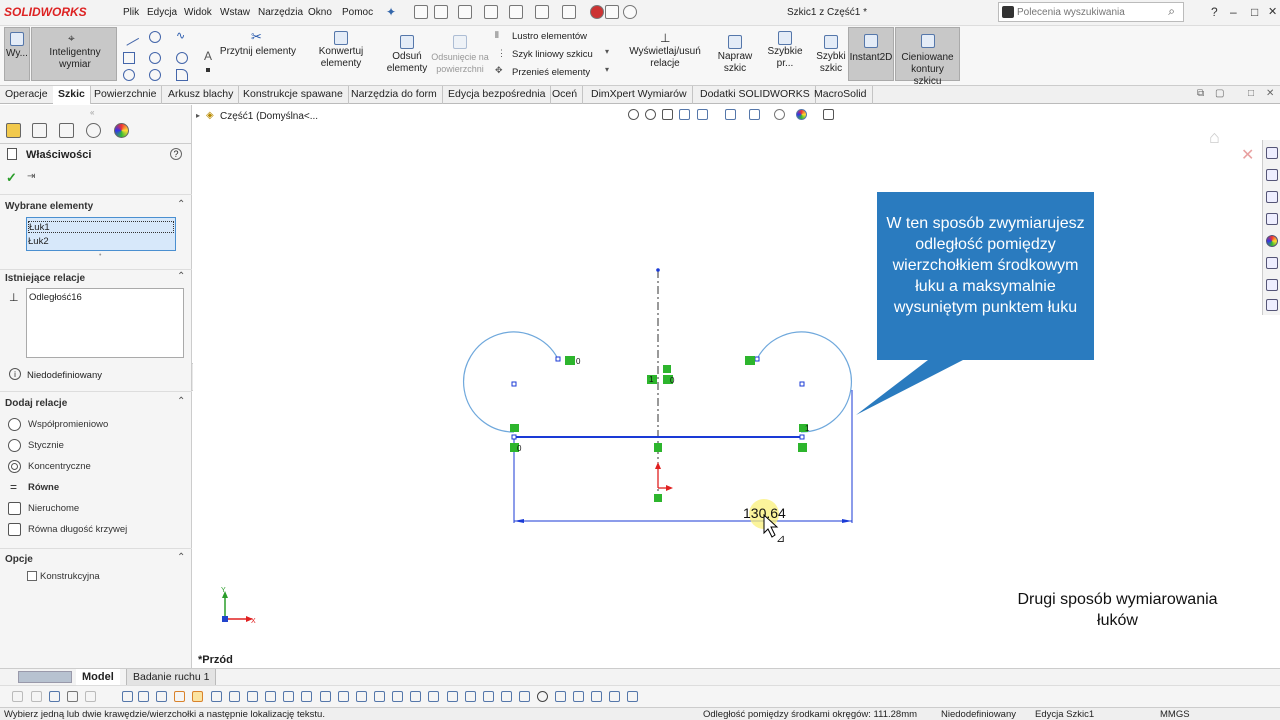 The height and width of the screenshot is (720, 1280). What do you see at coordinates (182, 75) in the screenshot?
I see `fillet-tool-icon` at bounding box center [182, 75].